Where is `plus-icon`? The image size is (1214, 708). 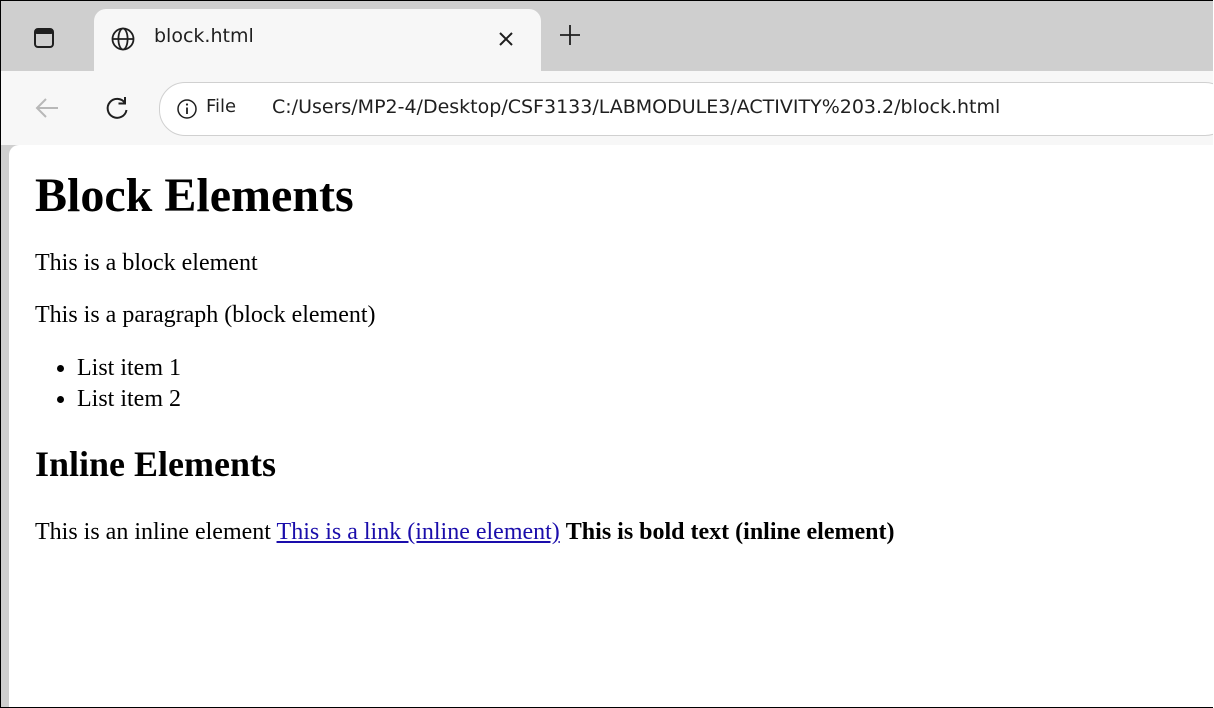
plus-icon is located at coordinates (570, 35).